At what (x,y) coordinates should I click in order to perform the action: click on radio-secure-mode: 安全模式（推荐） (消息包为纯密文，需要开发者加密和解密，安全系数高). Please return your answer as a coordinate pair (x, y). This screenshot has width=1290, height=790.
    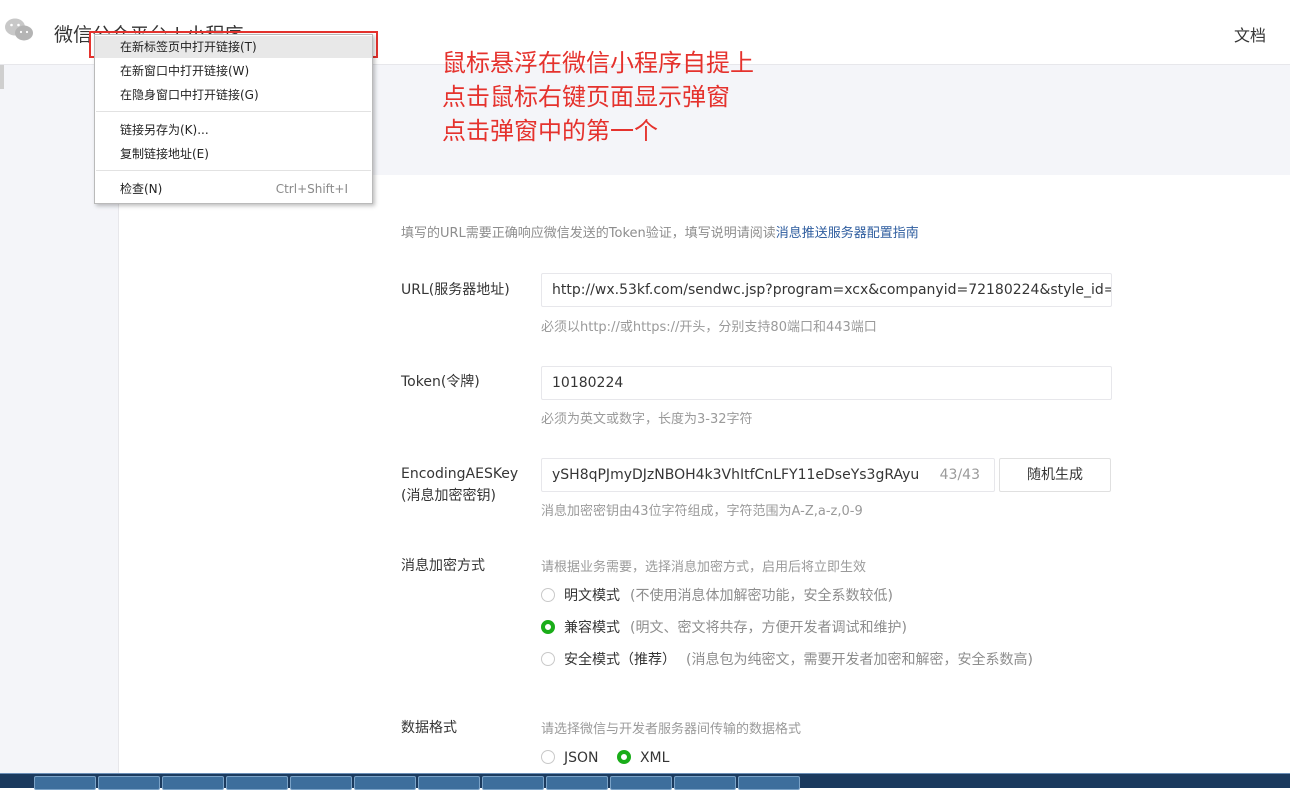
    Looking at the image, I should click on (787, 660).